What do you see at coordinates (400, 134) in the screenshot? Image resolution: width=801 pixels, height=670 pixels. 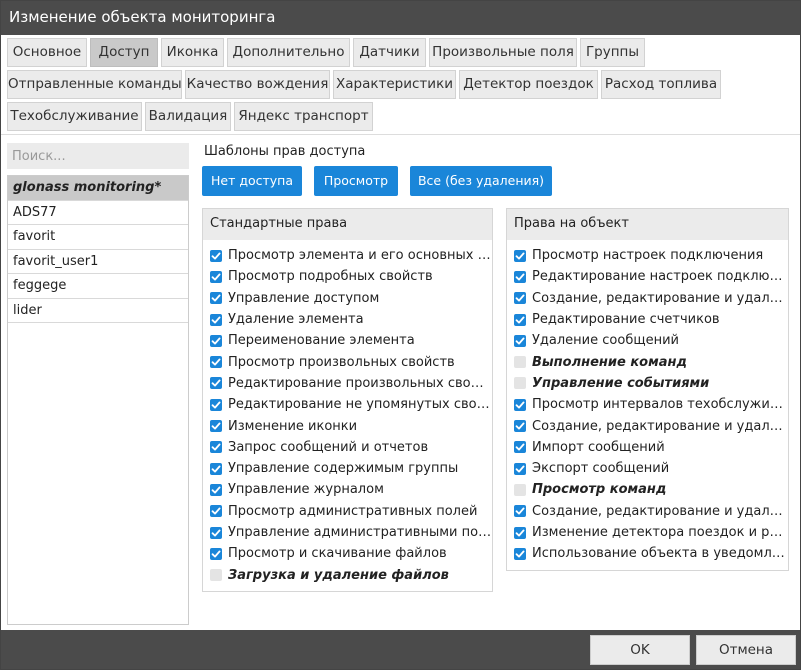 I see `tabs-divider` at bounding box center [400, 134].